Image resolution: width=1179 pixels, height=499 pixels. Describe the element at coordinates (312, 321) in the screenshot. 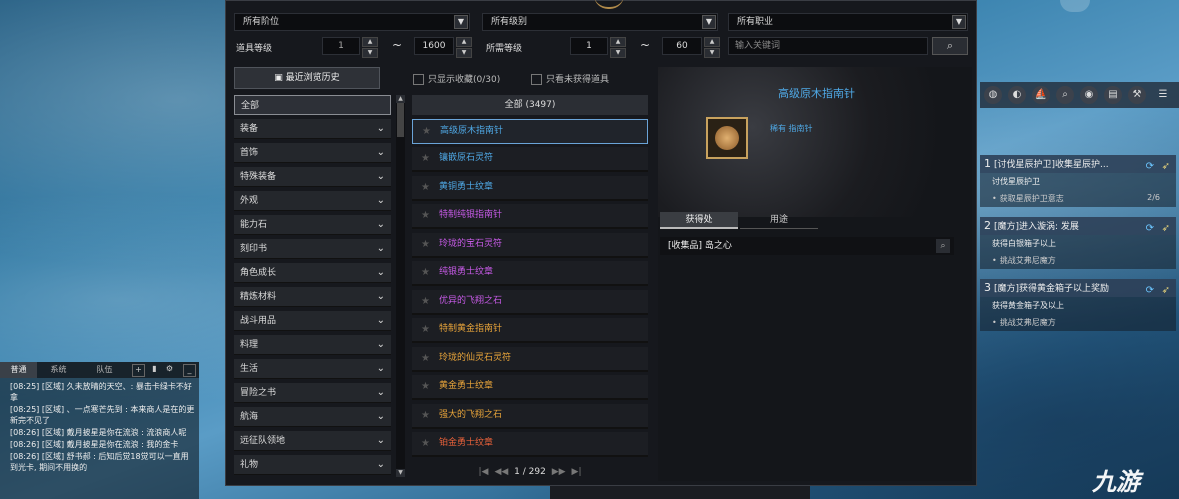

I see `category-item: 战斗用品 ⌄` at that location.